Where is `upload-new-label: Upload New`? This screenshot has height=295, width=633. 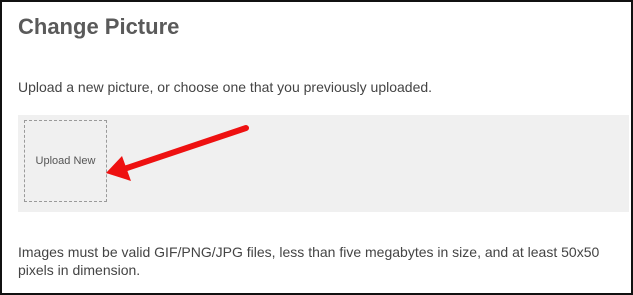
upload-new-label: Upload New is located at coordinates (65, 161).